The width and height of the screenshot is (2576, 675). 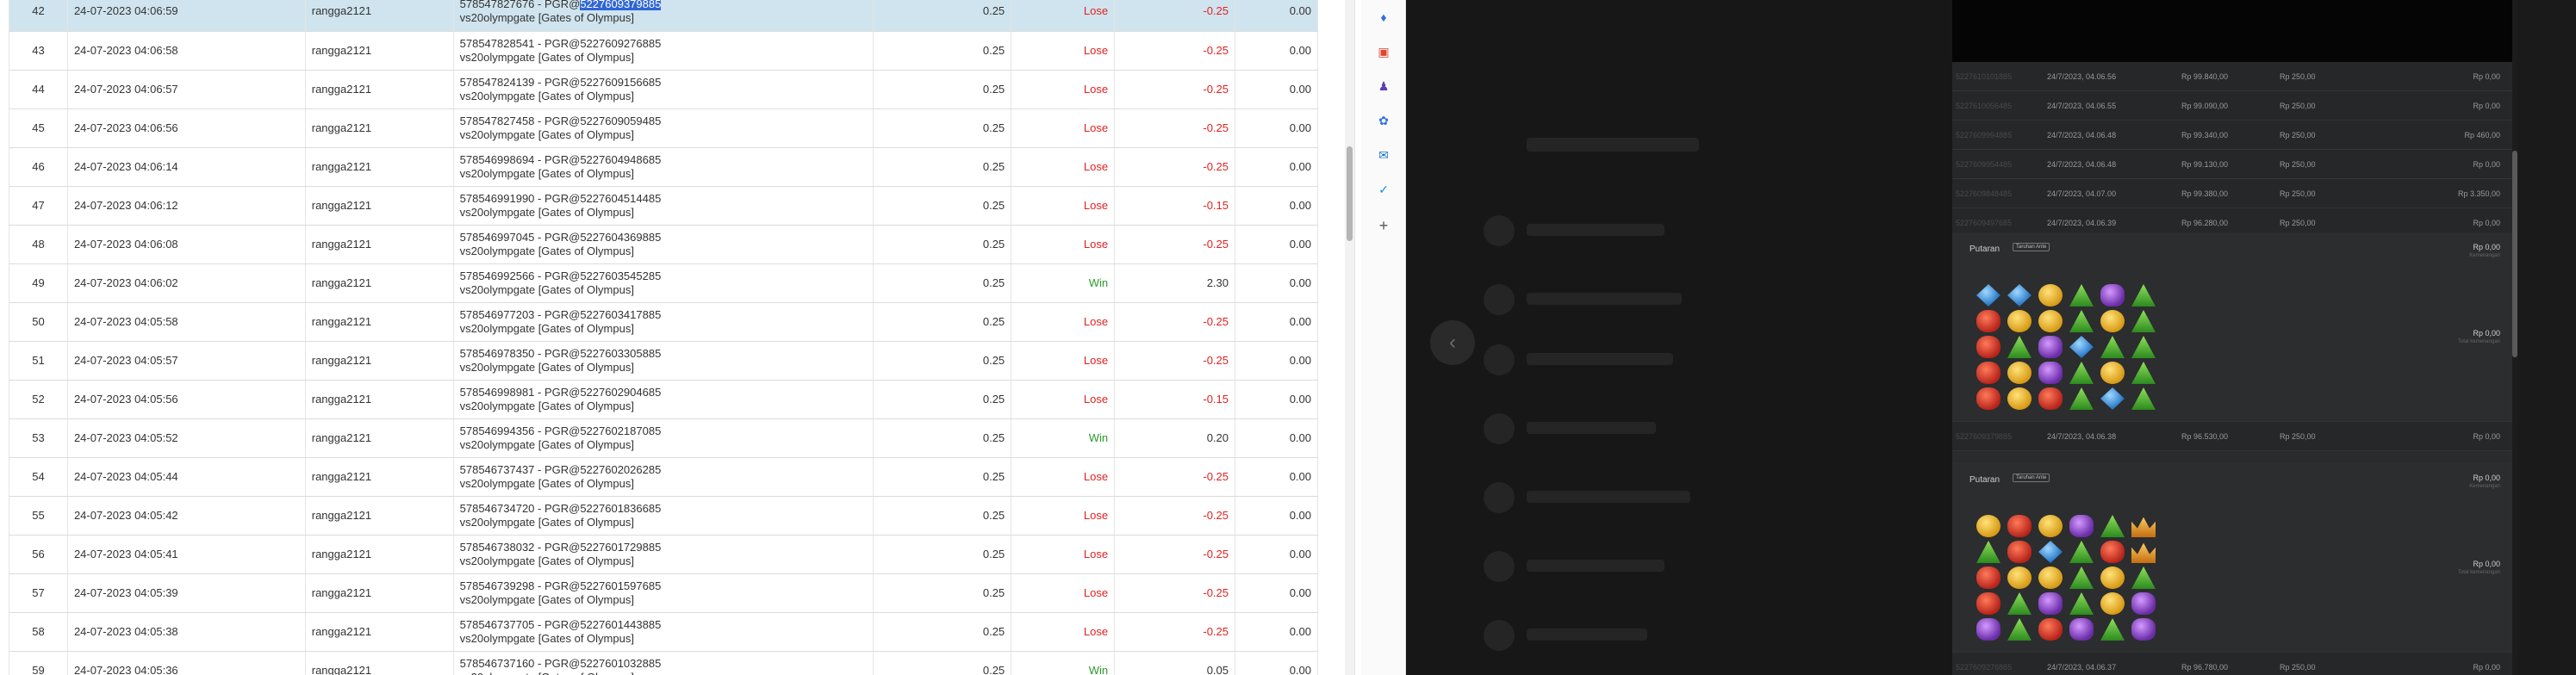 What do you see at coordinates (561, 275) in the screenshot?
I see `transaction-id: 578546992566 - PGR@5227603545285` at bounding box center [561, 275].